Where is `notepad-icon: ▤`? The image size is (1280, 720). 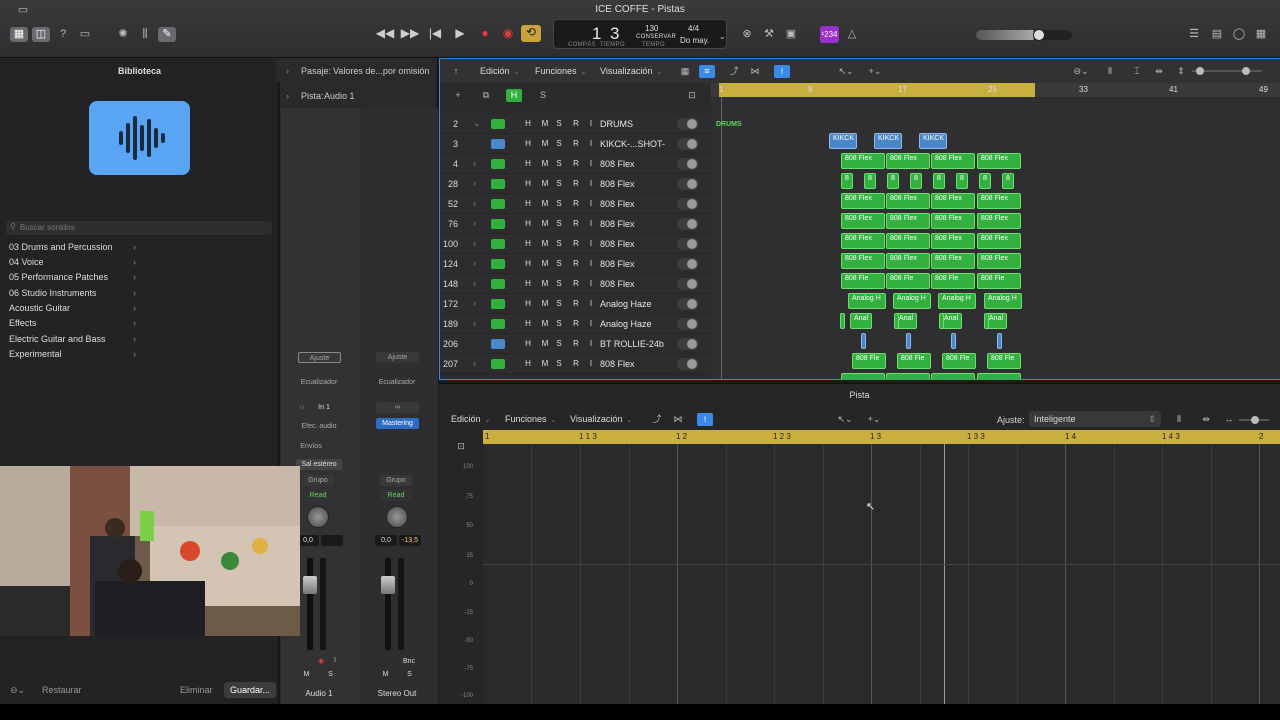 notepad-icon: ▤ is located at coordinates (1217, 34).